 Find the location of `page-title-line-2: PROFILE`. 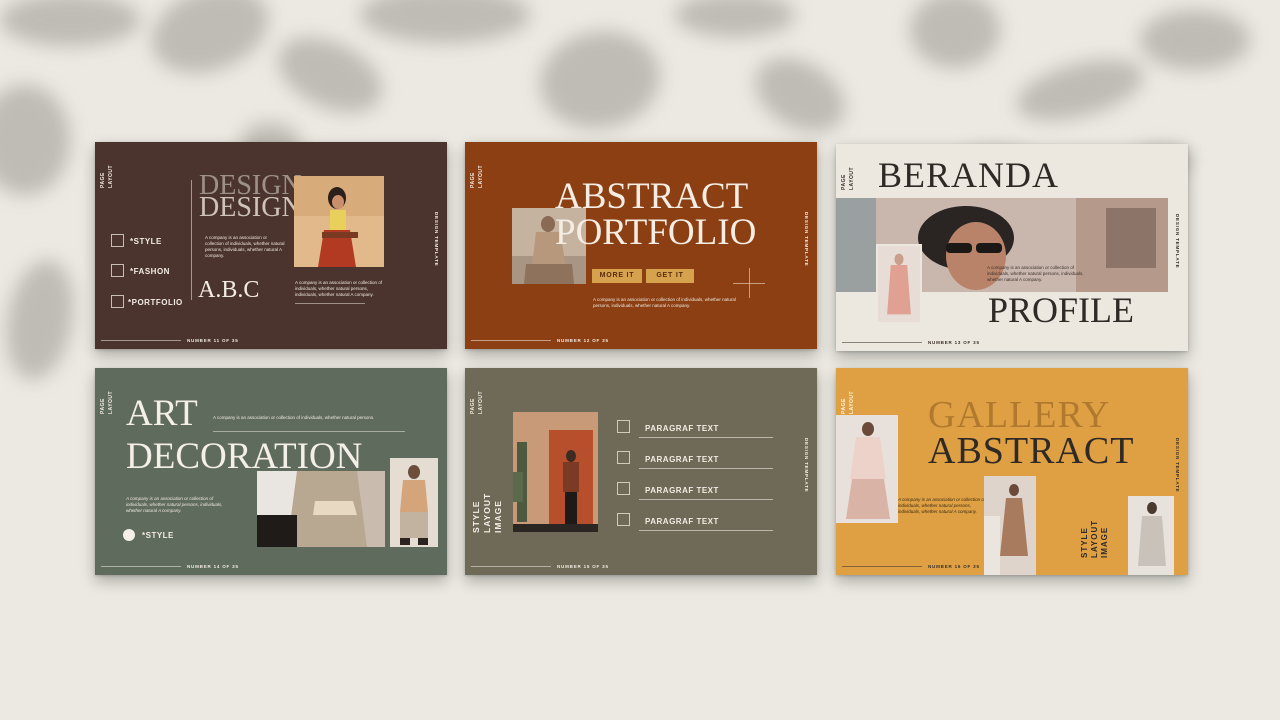

page-title-line-2: PROFILE is located at coordinates (1061, 310).